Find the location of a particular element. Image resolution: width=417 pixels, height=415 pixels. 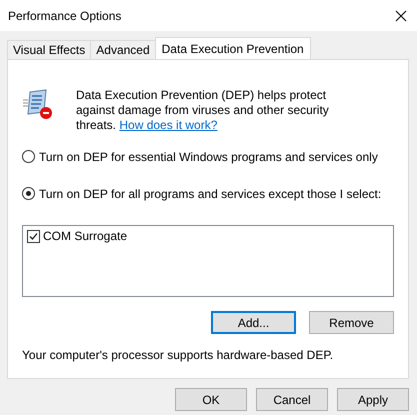

close-icon is located at coordinates (401, 16).